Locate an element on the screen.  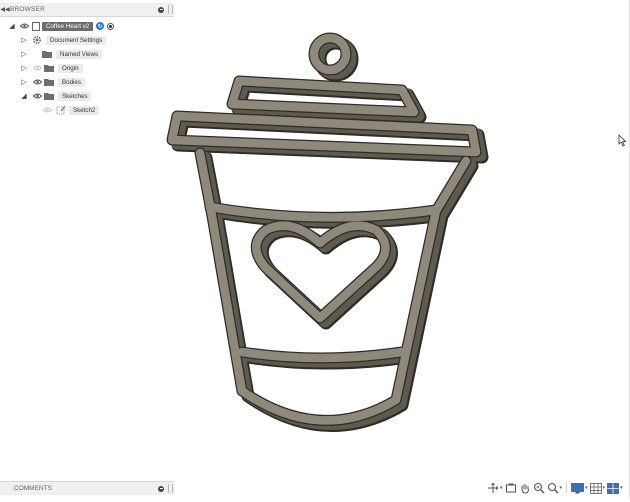
tree-item-document-settings: ▷ Document Settings is located at coordinates (63, 40).